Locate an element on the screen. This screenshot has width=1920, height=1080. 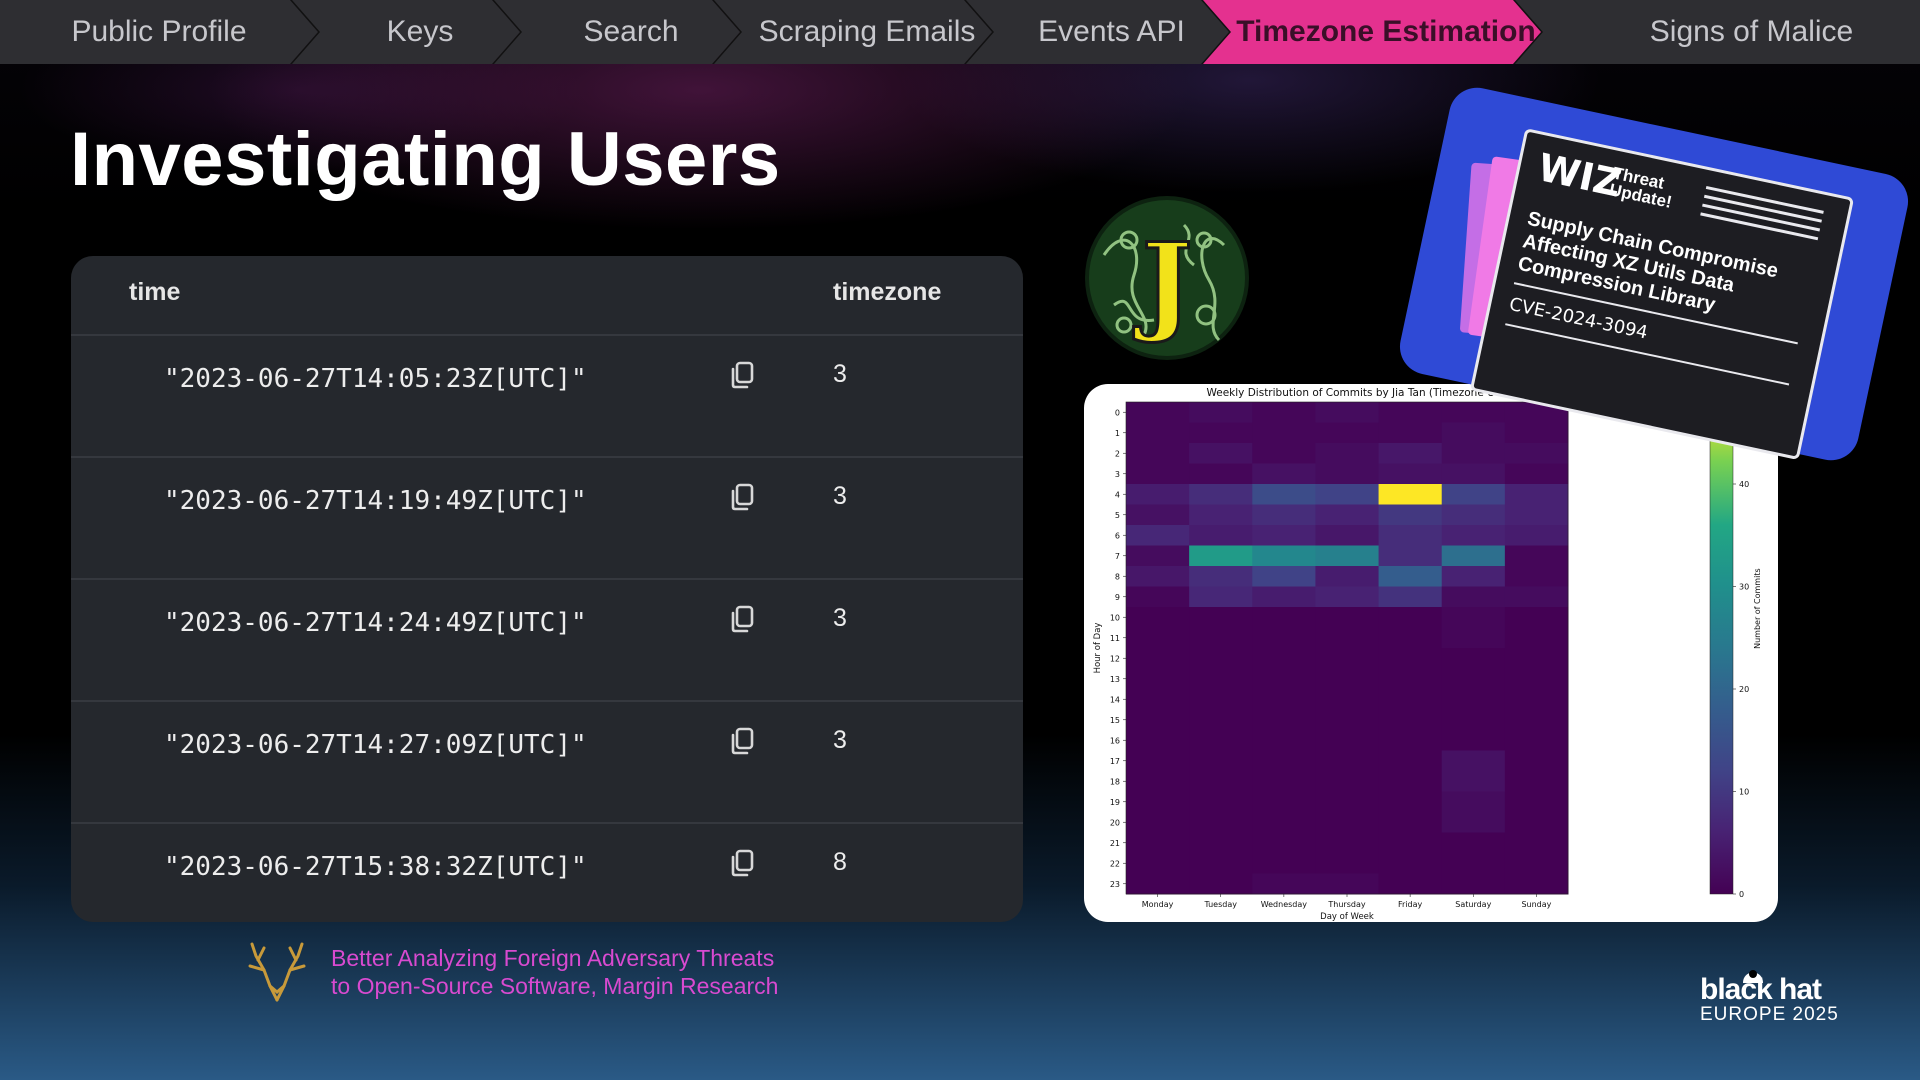
nav-tab-label: Search is located at coordinates (631, 31).